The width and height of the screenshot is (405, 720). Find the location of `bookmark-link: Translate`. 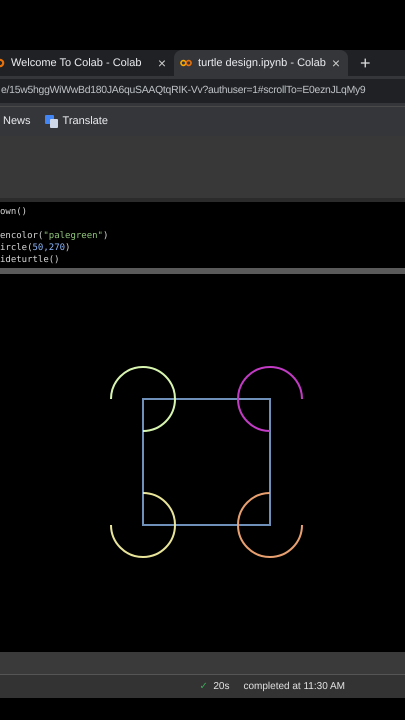

bookmark-link: Translate is located at coordinates (76, 121).